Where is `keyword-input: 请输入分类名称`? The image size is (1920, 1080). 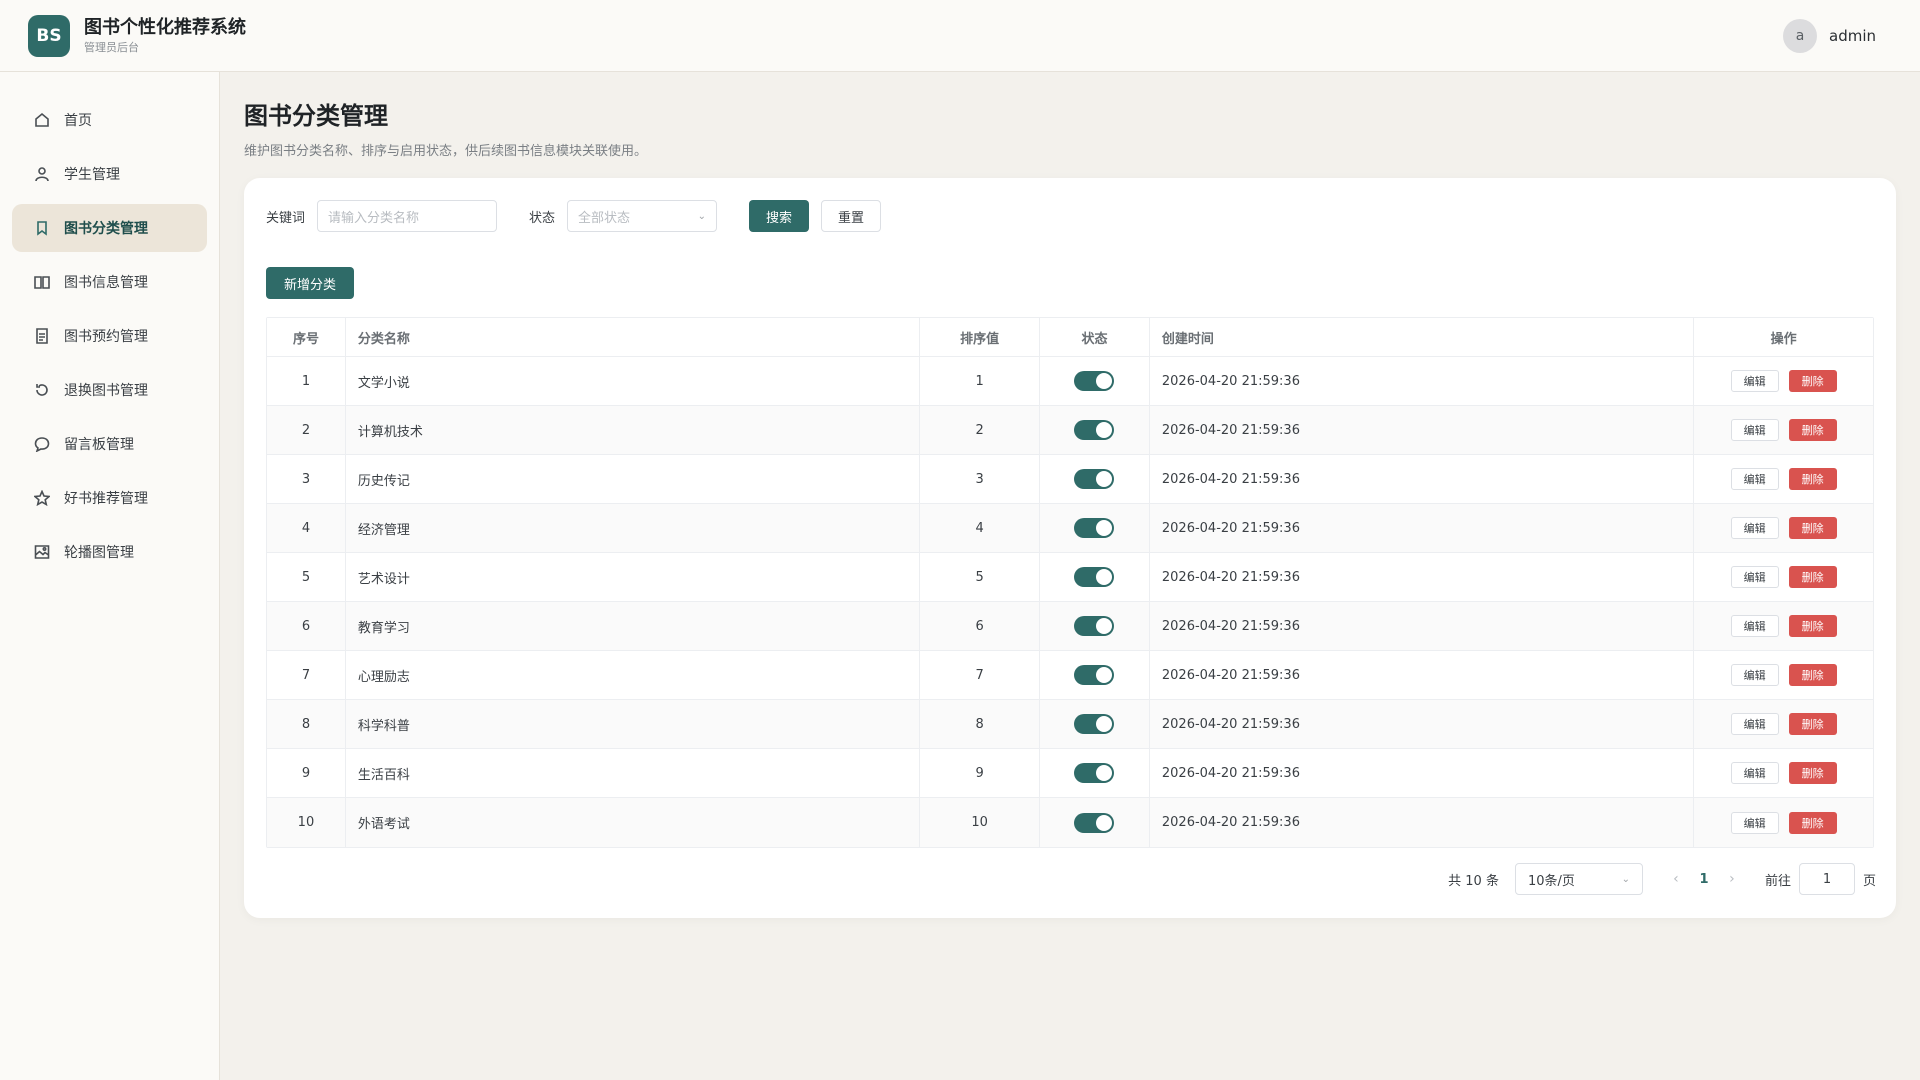
keyword-input: 请输入分类名称 is located at coordinates (407, 216).